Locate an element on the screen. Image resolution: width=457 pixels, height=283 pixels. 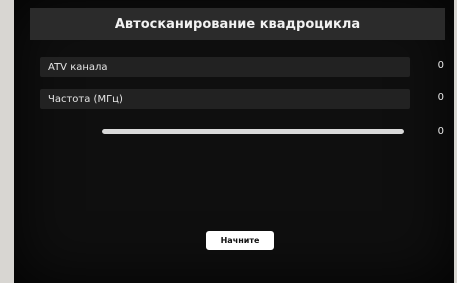
channels-count: 0 is located at coordinates (440, 65).